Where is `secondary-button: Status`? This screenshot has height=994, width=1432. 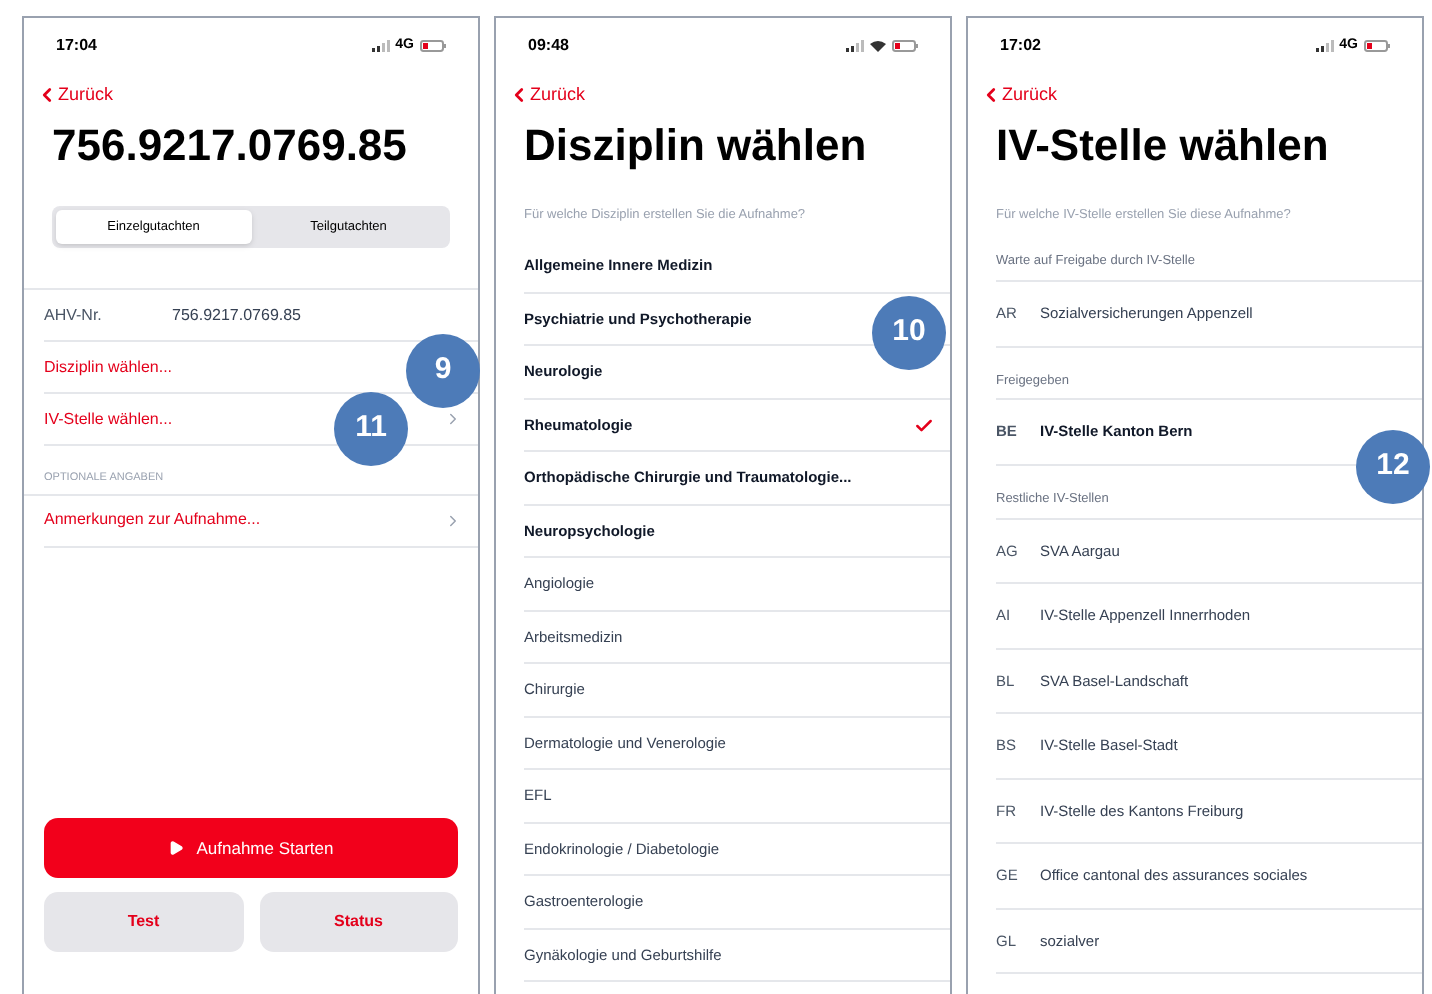
secondary-button: Status is located at coordinates (358, 922).